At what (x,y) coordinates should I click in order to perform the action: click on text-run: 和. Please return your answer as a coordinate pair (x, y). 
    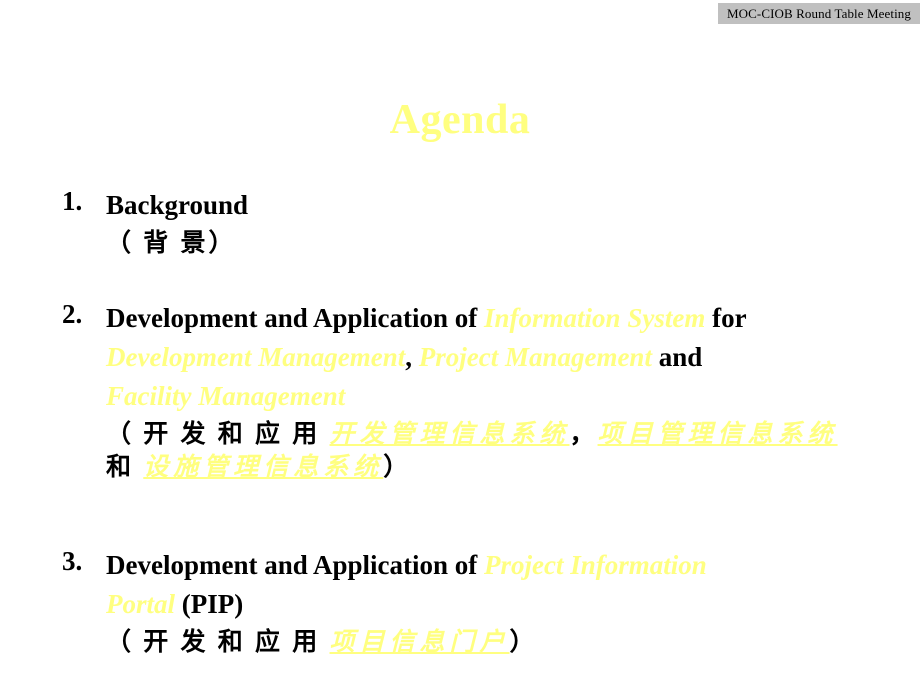
    Looking at the image, I should click on (125, 467).